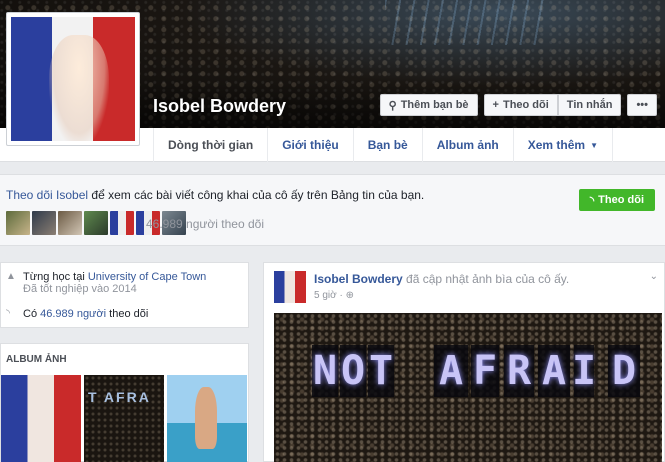 This screenshot has width=665, height=462. I want to click on plus-icon: +, so click(495, 105).